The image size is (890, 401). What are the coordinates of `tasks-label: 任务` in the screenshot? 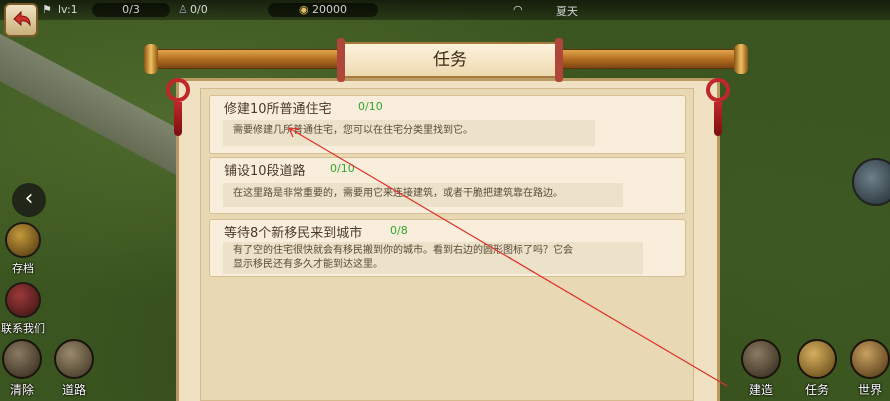 It's located at (816, 390).